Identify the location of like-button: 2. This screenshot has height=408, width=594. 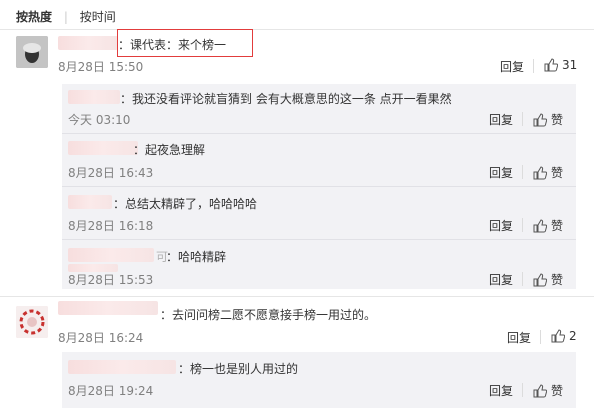
(564, 336).